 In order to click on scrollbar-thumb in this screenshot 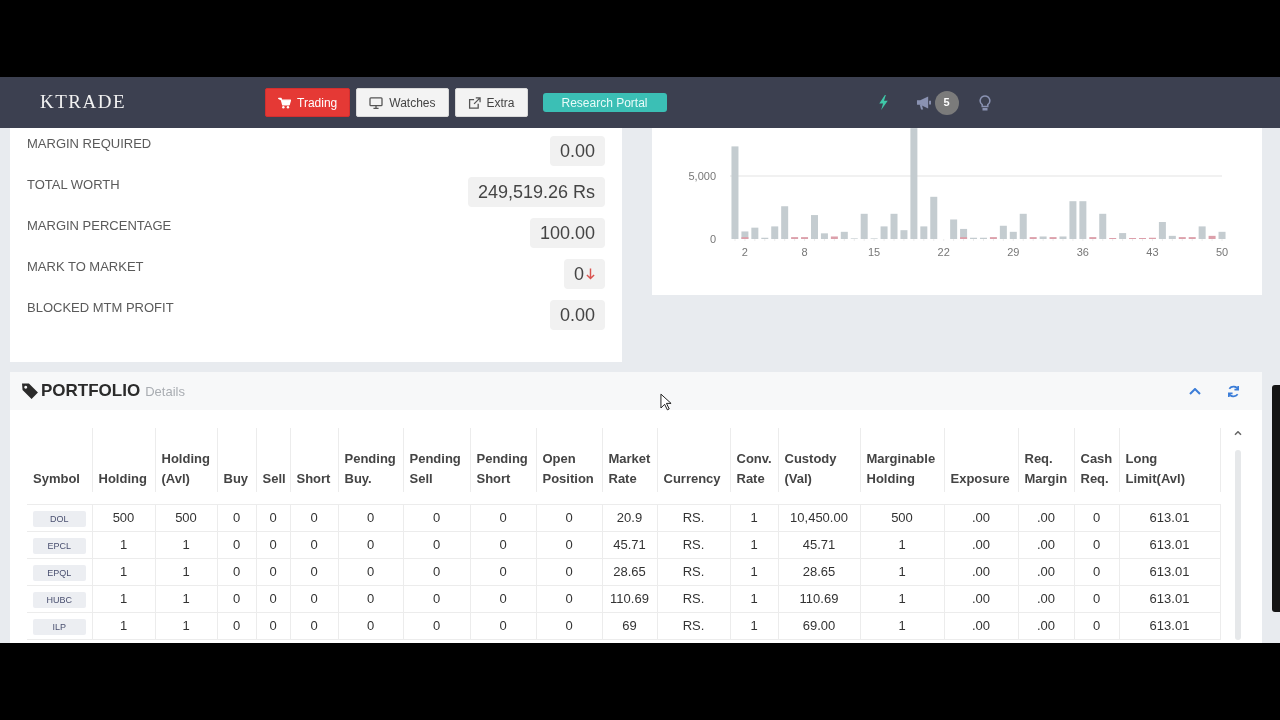, I will do `click(1238, 545)`.